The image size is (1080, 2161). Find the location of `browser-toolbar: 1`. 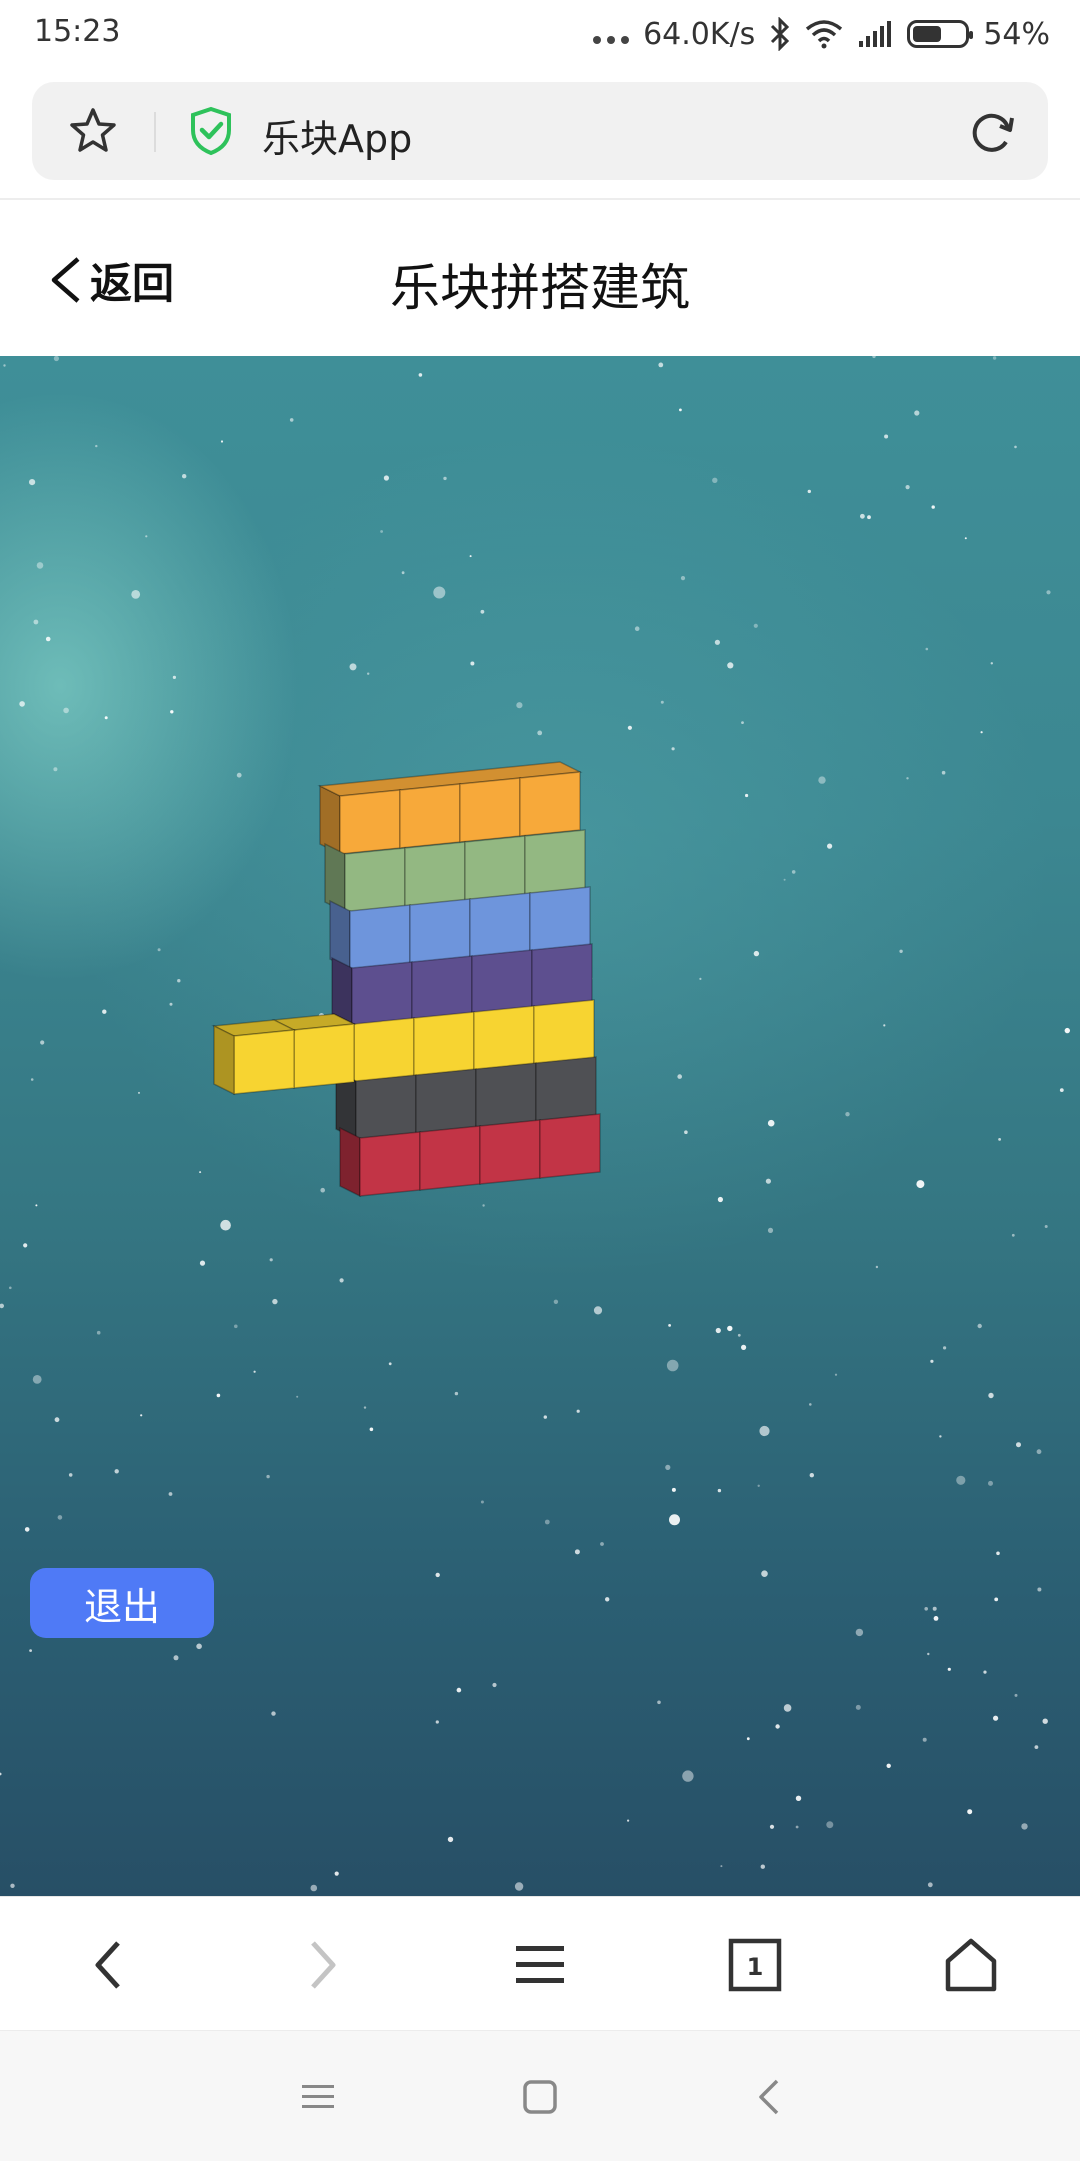

browser-toolbar: 1 is located at coordinates (540, 1963).